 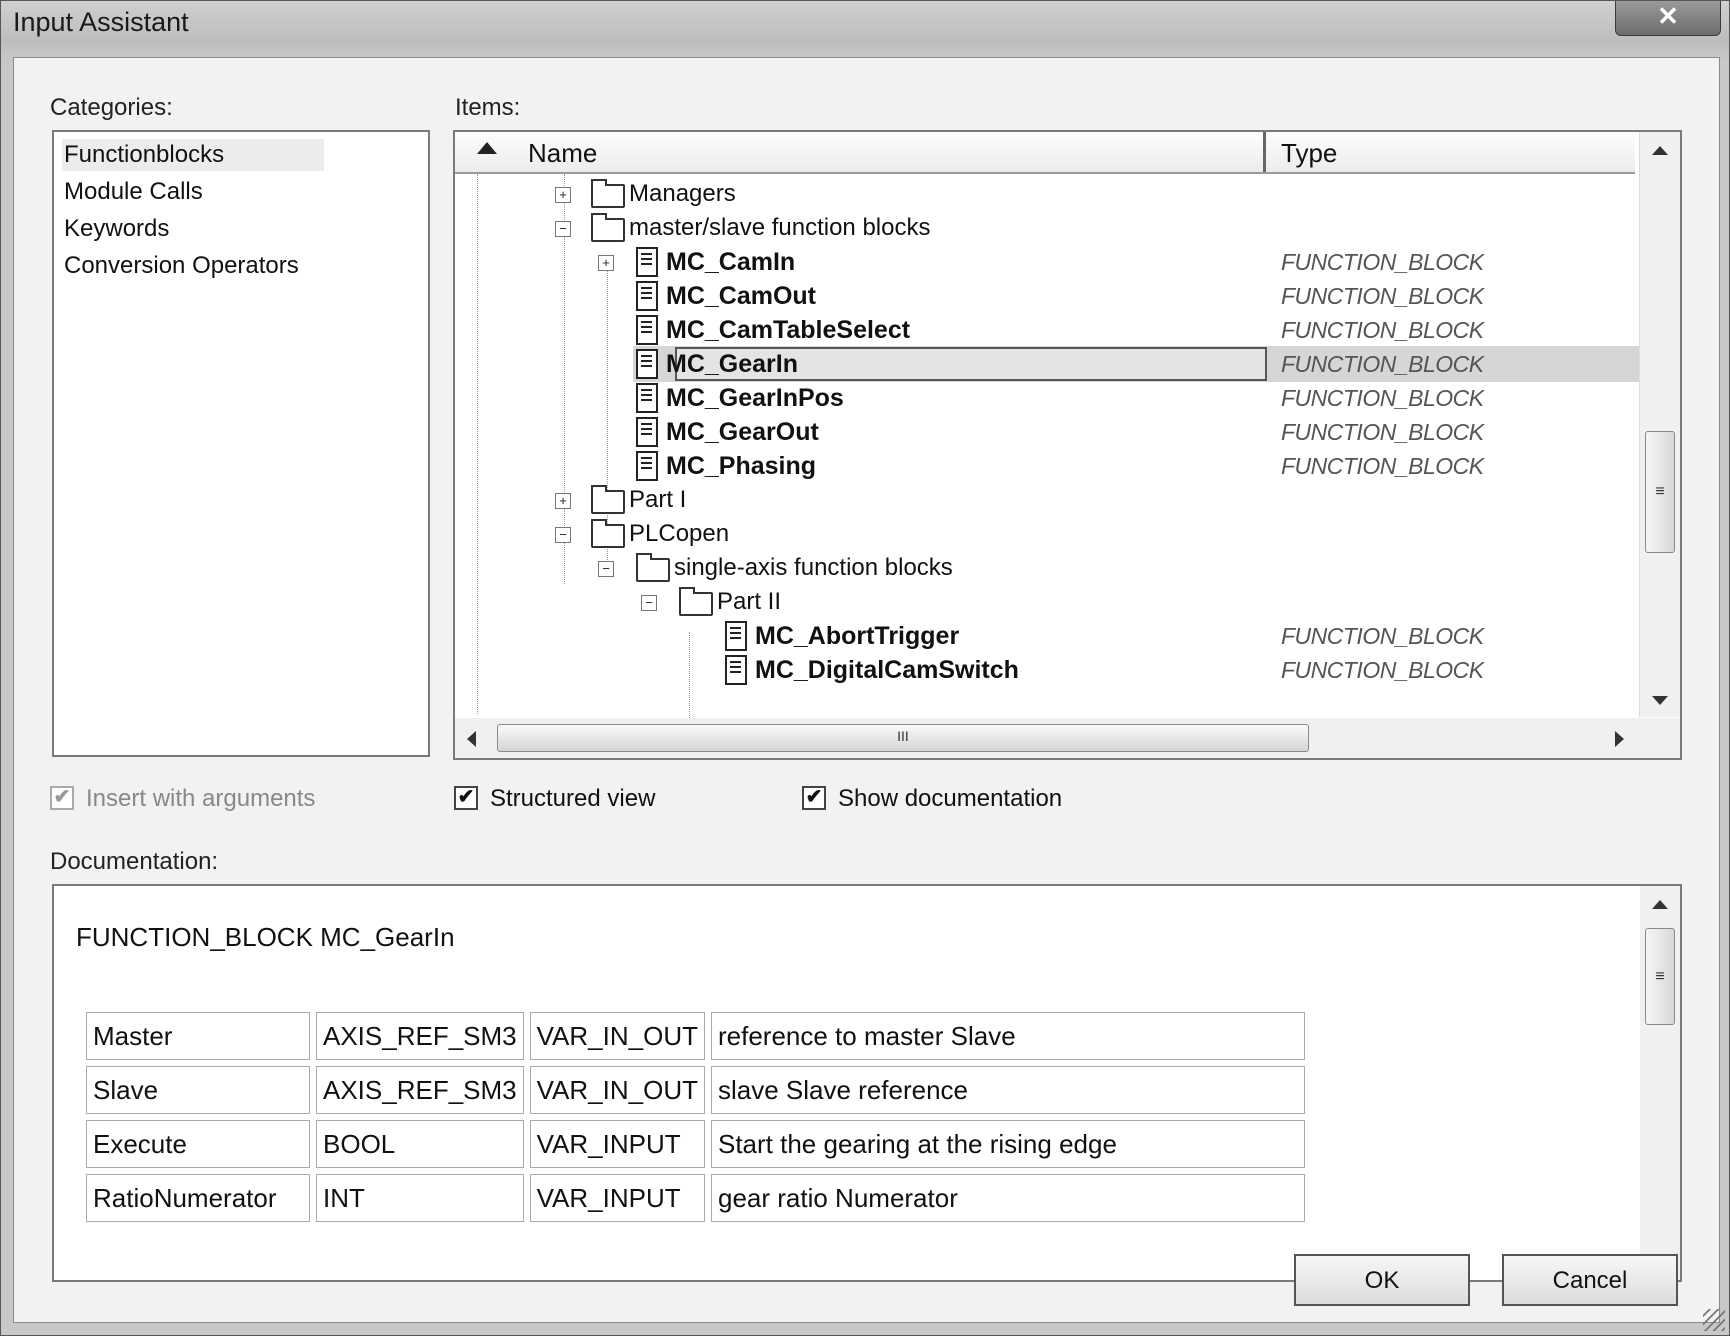 I want to click on scroll-left-arrow-icon, so click(x=471, y=739).